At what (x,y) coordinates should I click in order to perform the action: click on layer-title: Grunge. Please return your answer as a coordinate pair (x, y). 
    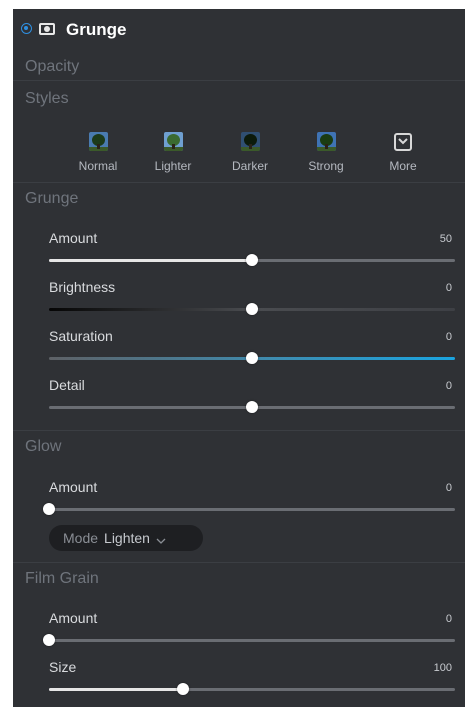
    Looking at the image, I should click on (96, 29).